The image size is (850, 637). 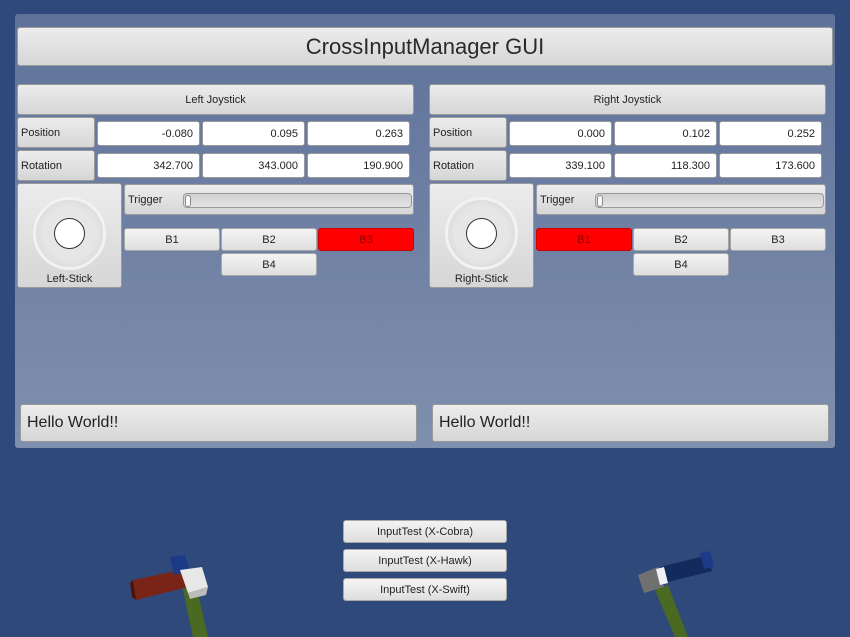 What do you see at coordinates (468, 132) in the screenshot?
I see `right-position-label: Position` at bounding box center [468, 132].